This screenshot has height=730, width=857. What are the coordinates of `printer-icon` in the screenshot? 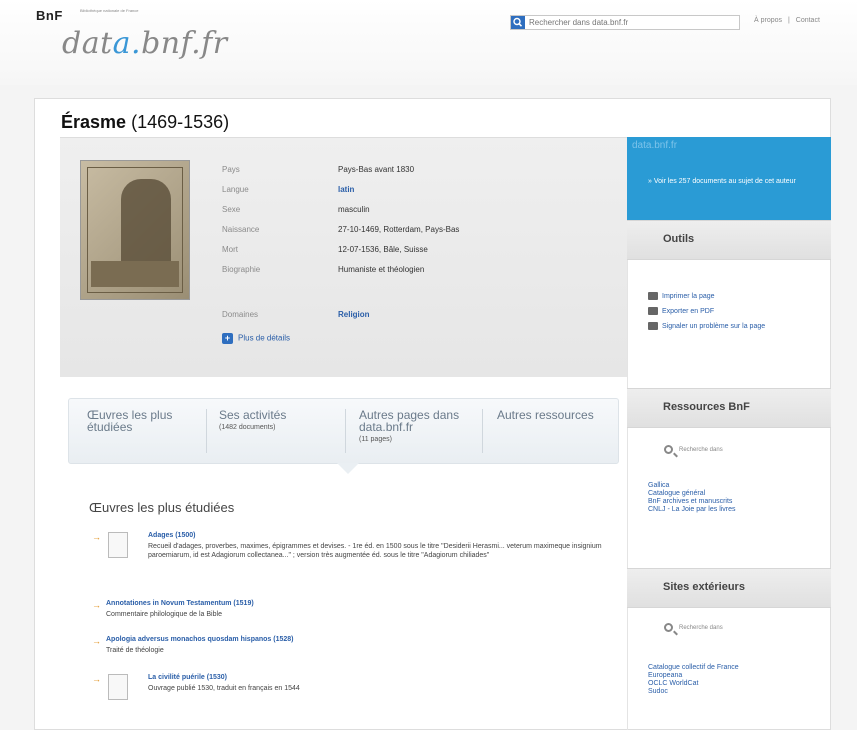 It's located at (653, 296).